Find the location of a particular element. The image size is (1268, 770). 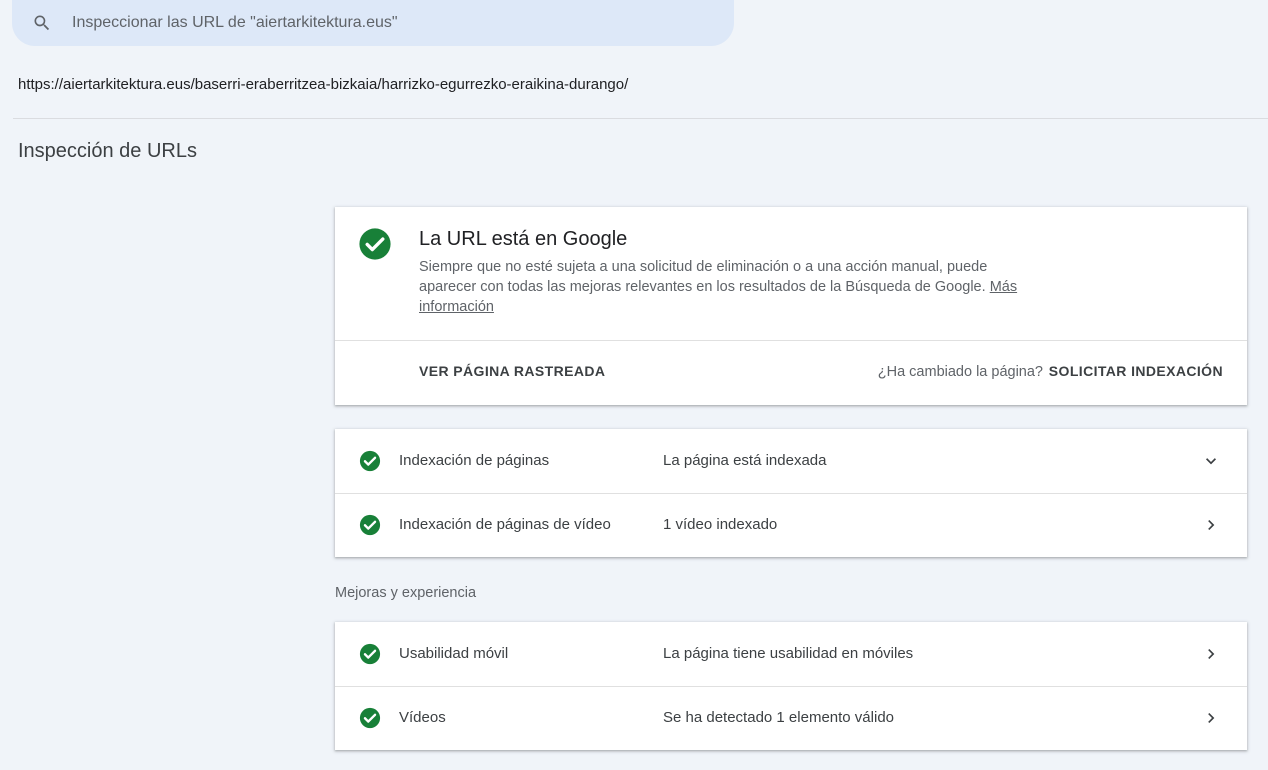

row-label: Indexación de páginas de vídeo is located at coordinates (505, 524).